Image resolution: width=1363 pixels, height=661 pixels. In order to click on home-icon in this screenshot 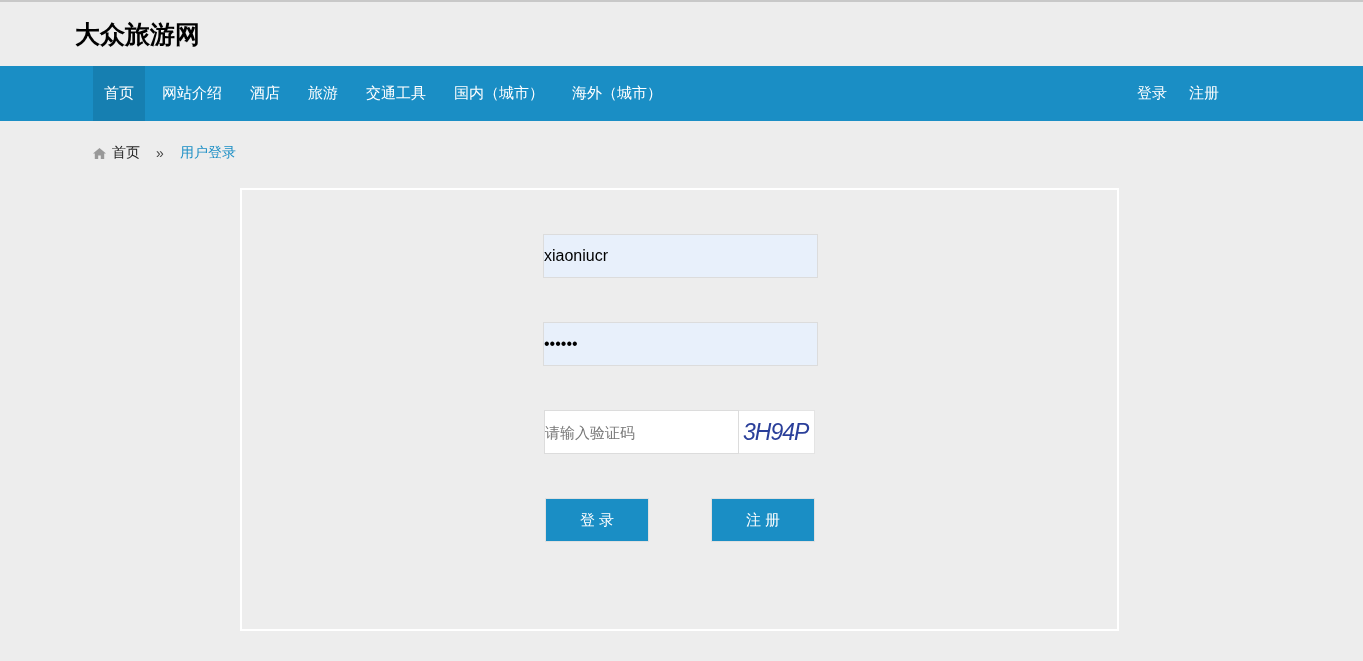, I will do `click(99, 153)`.